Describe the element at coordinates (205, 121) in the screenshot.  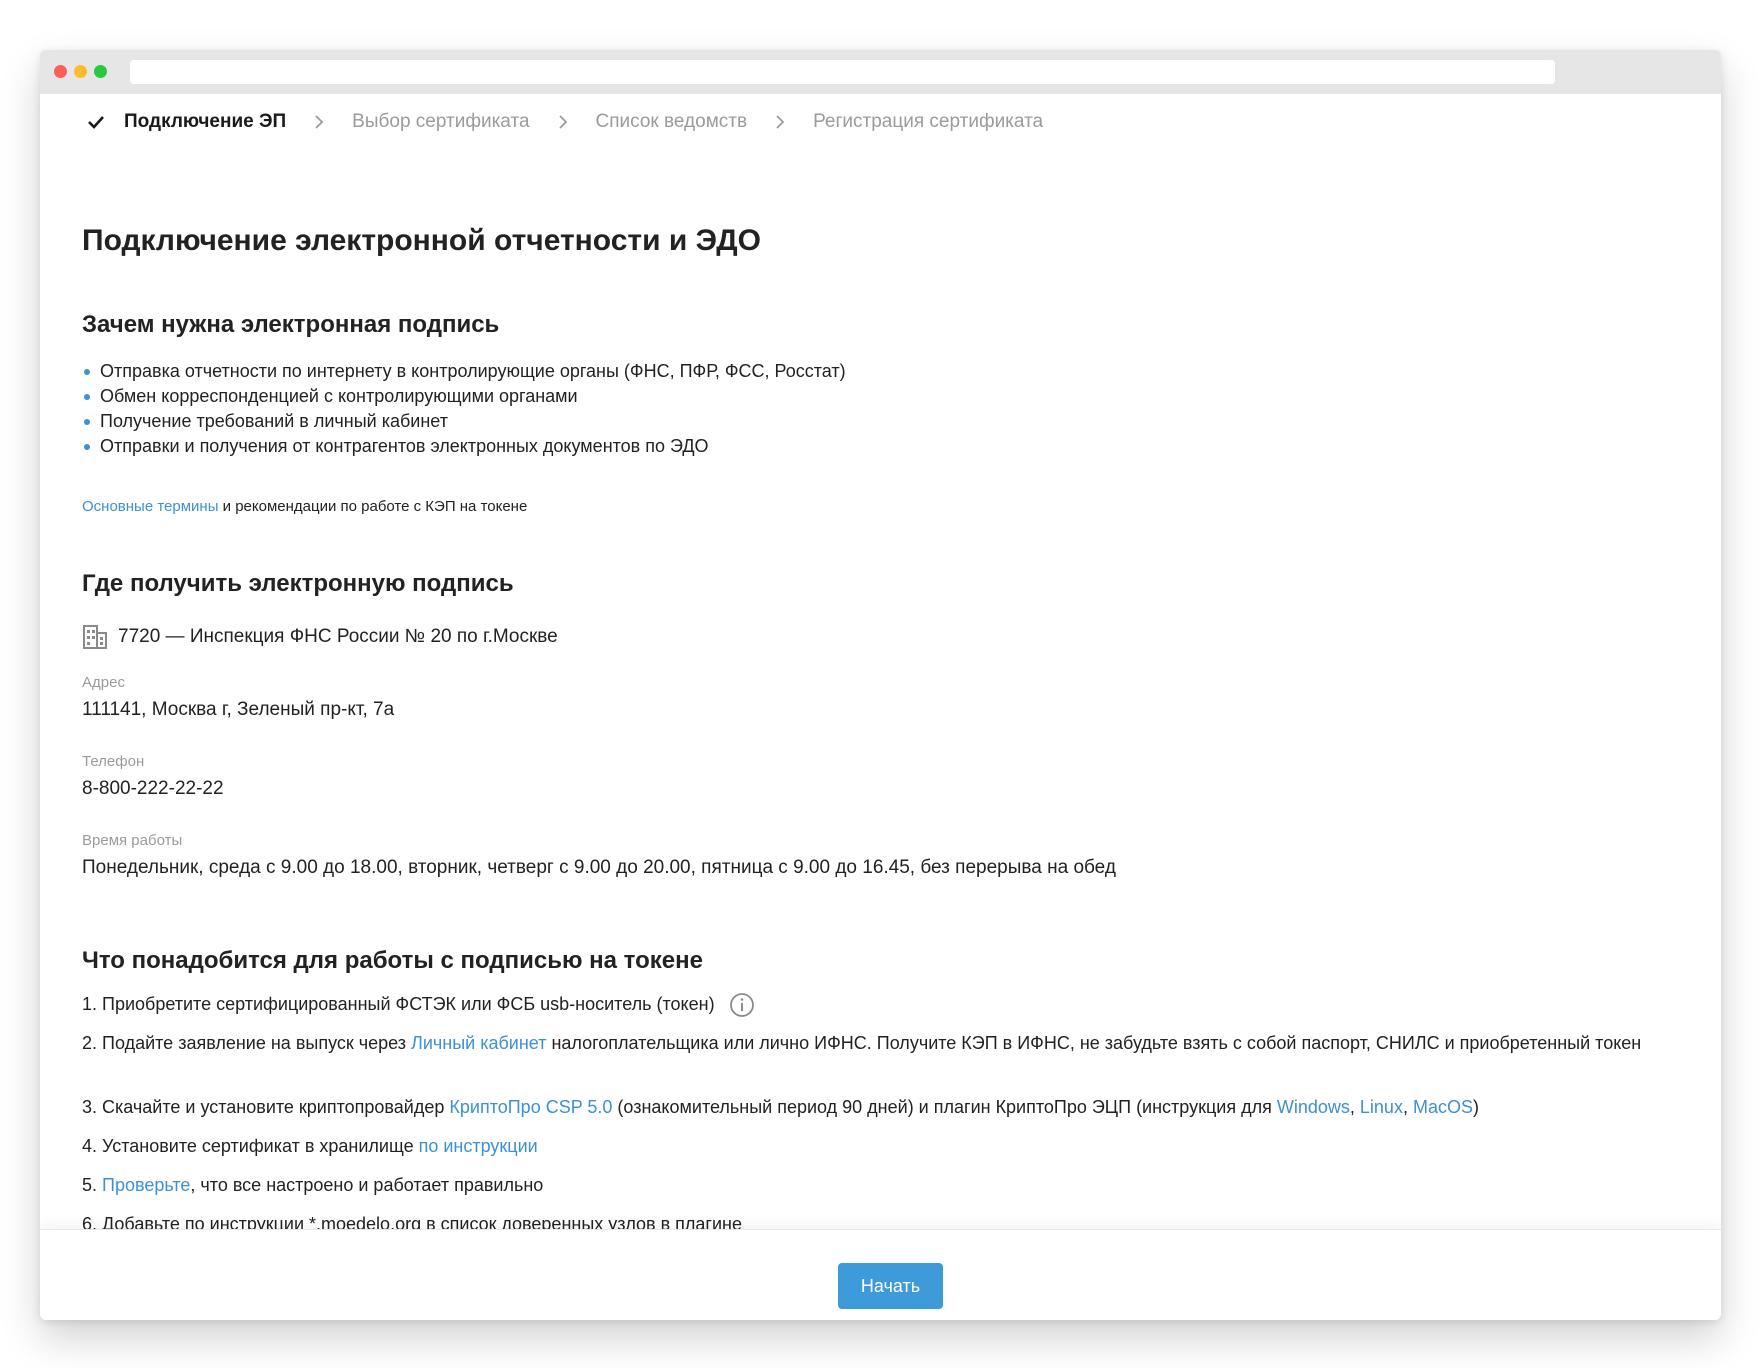
I see `step-label: Подключение ЭП` at that location.